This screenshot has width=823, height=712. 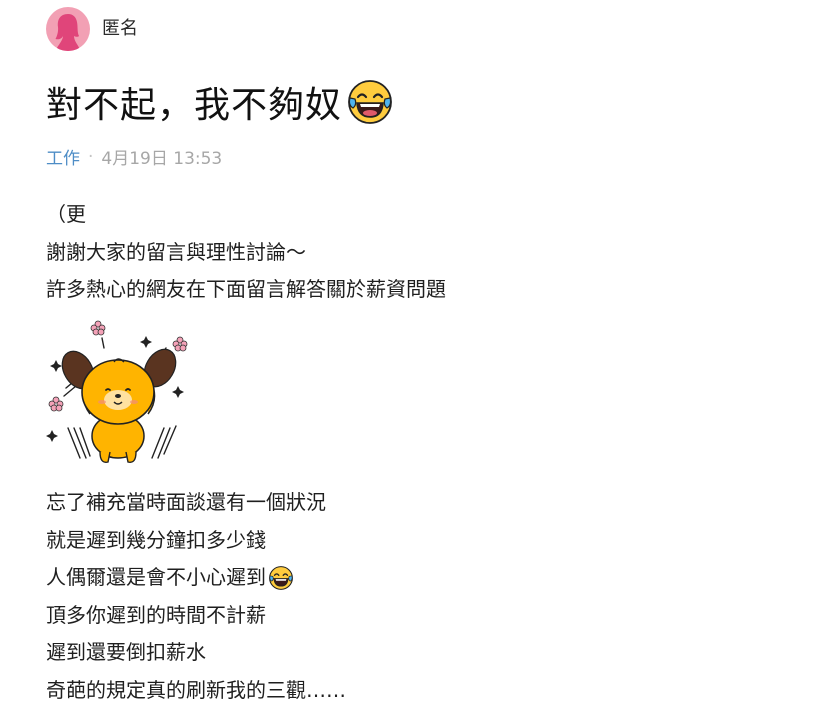 I want to click on body-line: 就是遲到幾分鐘扣多少錢, so click(x=156, y=539).